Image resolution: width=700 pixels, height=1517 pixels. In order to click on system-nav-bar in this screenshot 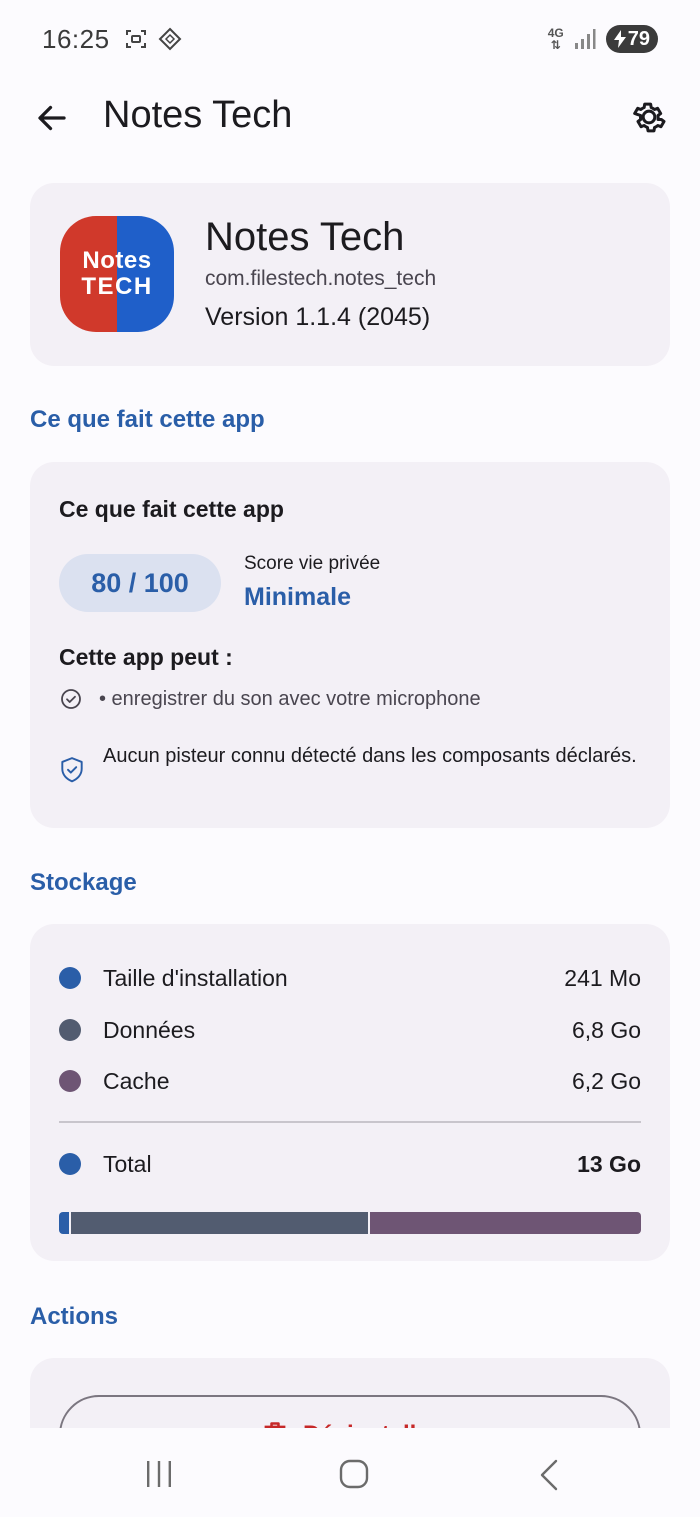, I will do `click(350, 1472)`.